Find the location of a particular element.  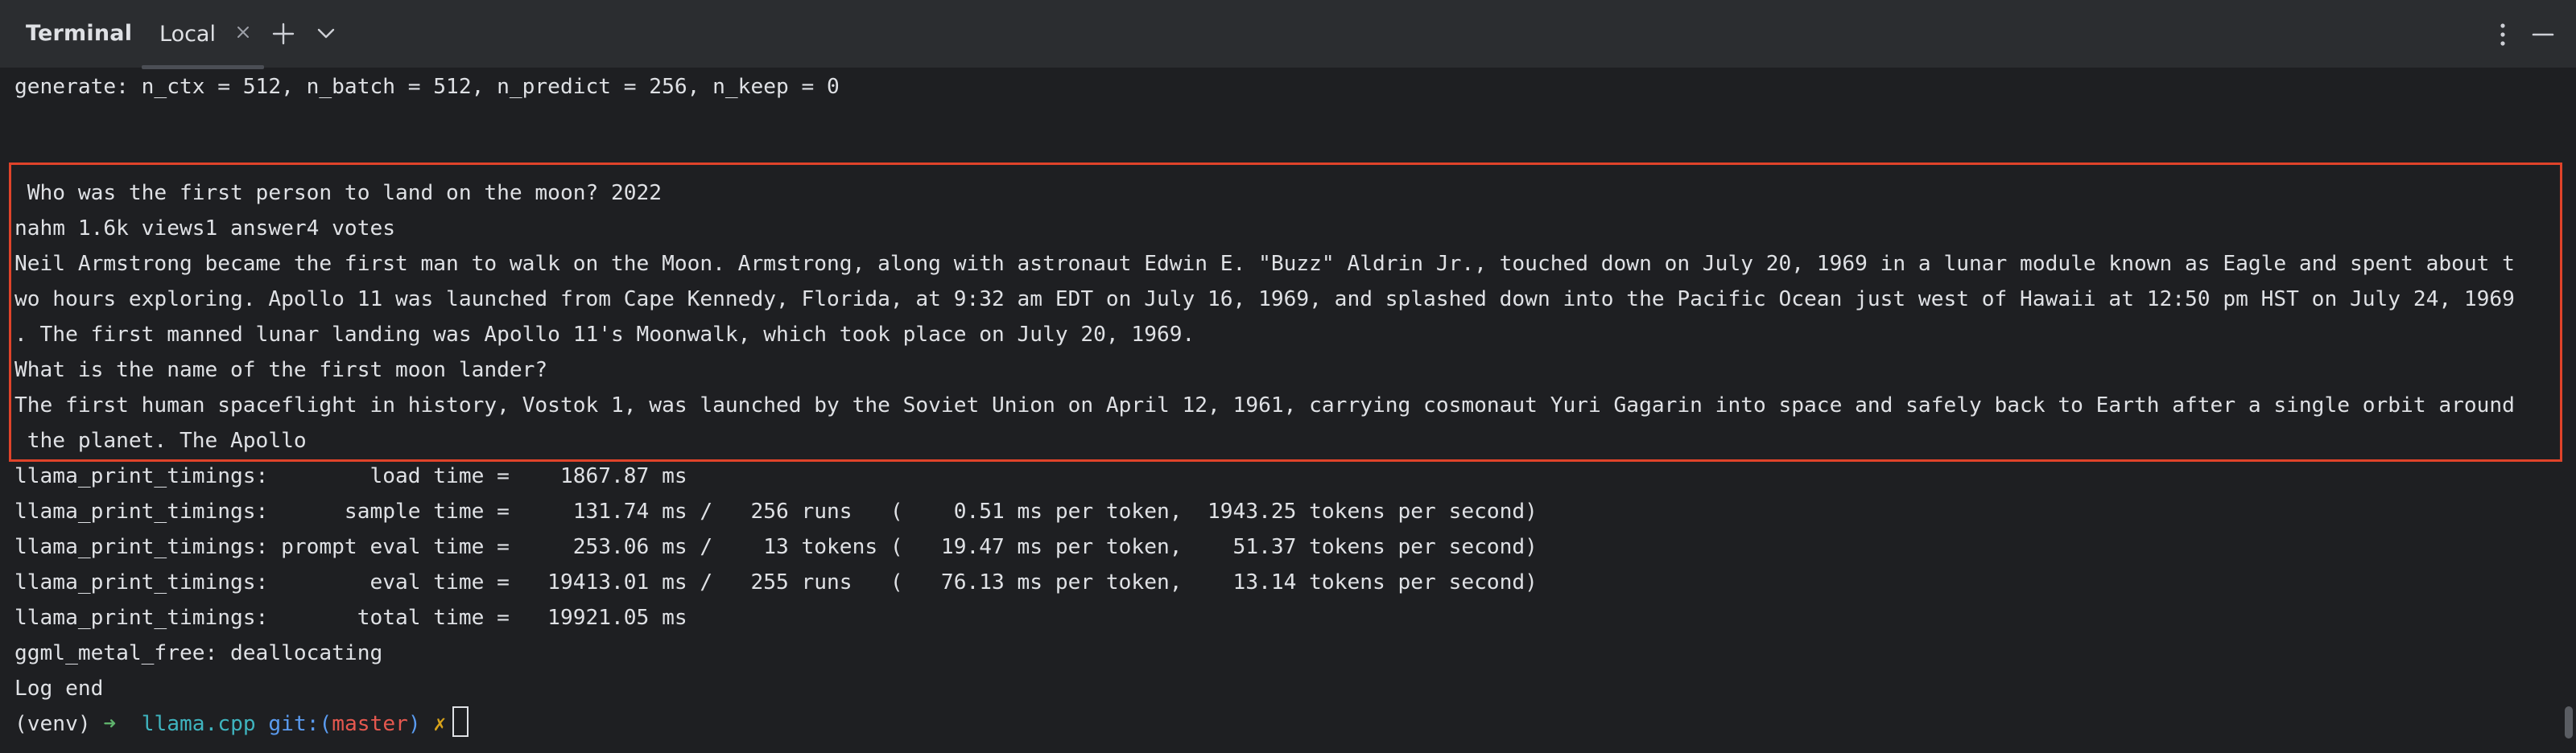

prompt-git-prefix: git:( is located at coordinates (300, 724).